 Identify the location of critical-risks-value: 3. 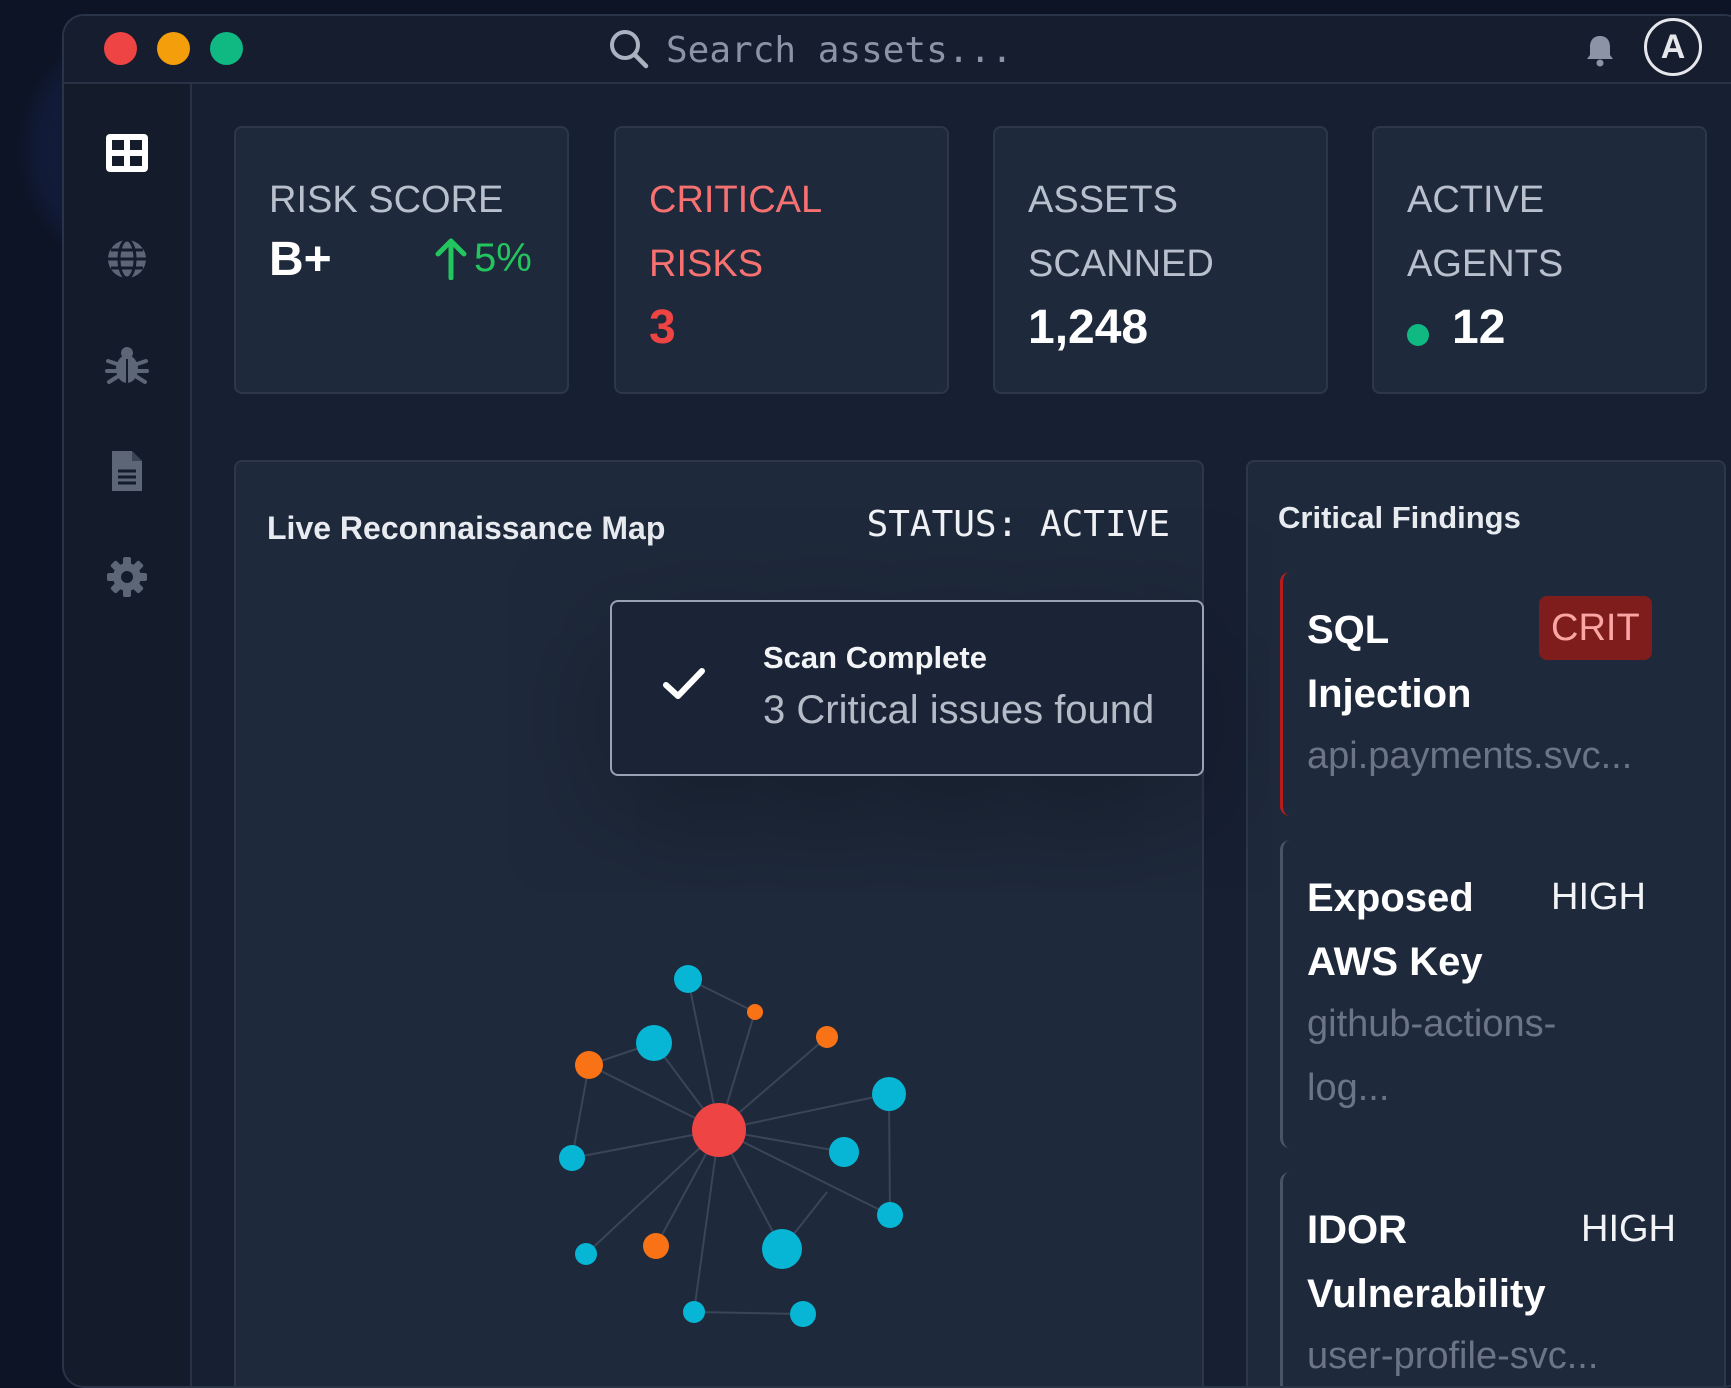
(662, 327).